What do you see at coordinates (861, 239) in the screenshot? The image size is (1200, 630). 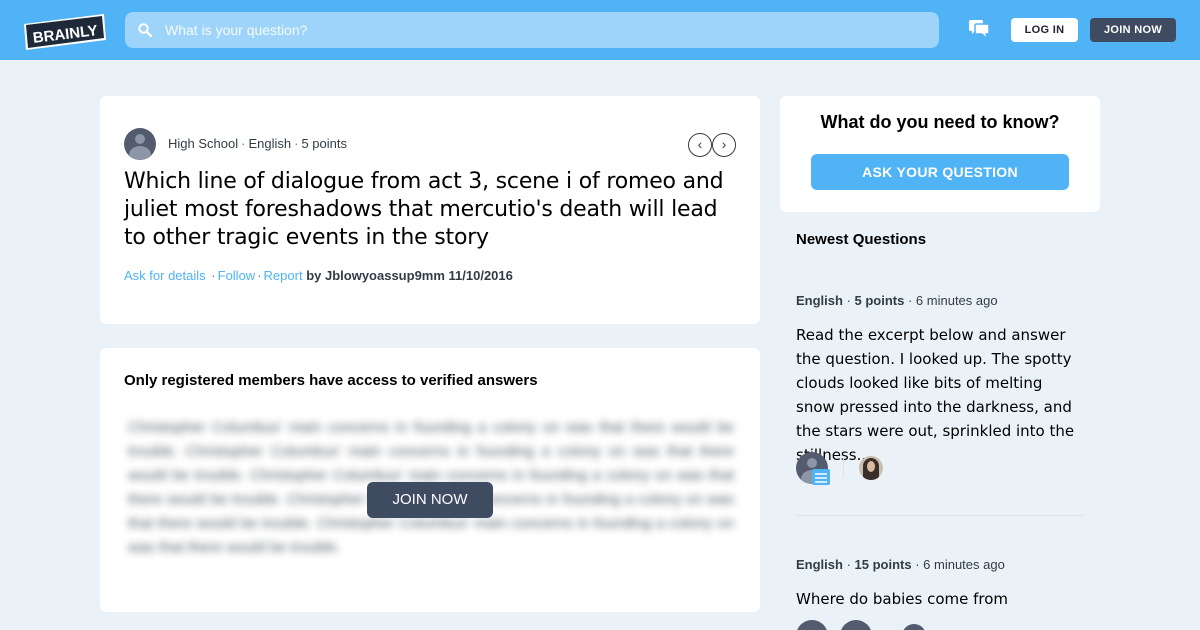 I see `newest-questions-heading: Newest Questions` at bounding box center [861, 239].